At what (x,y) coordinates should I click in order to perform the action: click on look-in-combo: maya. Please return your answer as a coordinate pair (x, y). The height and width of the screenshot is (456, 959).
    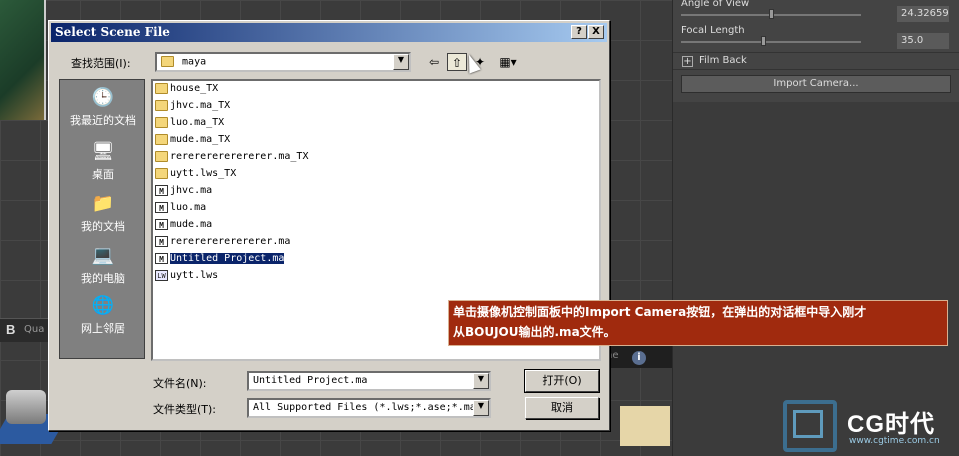
    Looking at the image, I should click on (283, 62).